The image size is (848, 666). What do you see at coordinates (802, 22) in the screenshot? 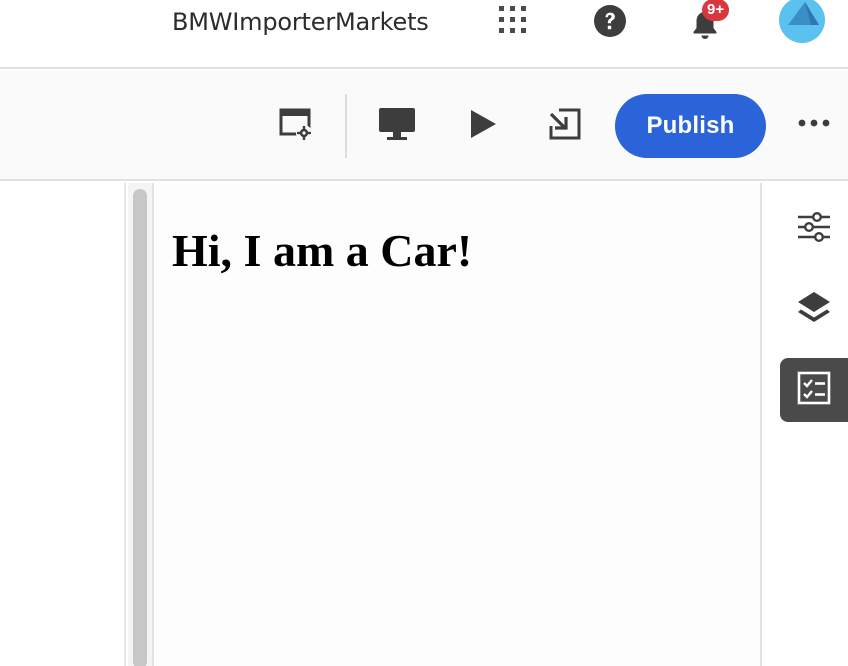
I see `avatar` at bounding box center [802, 22].